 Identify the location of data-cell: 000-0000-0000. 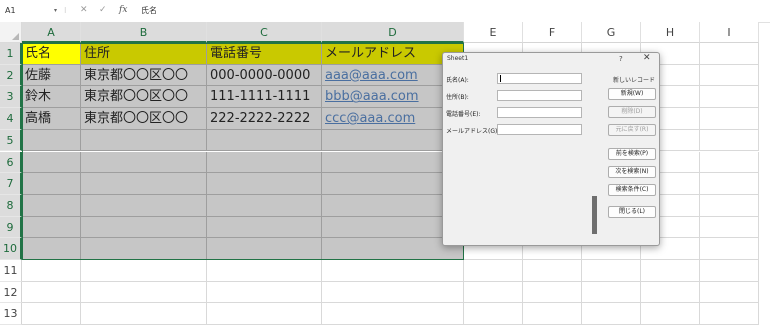
(264, 75).